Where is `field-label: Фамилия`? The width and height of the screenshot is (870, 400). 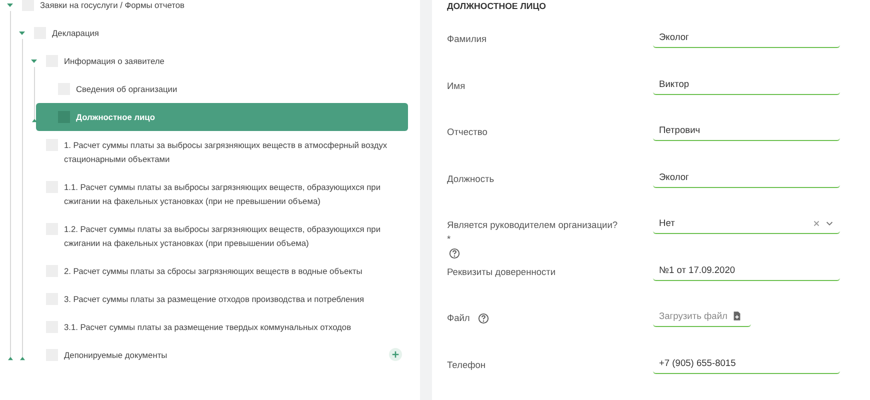 field-label: Фамилия is located at coordinates (466, 39).